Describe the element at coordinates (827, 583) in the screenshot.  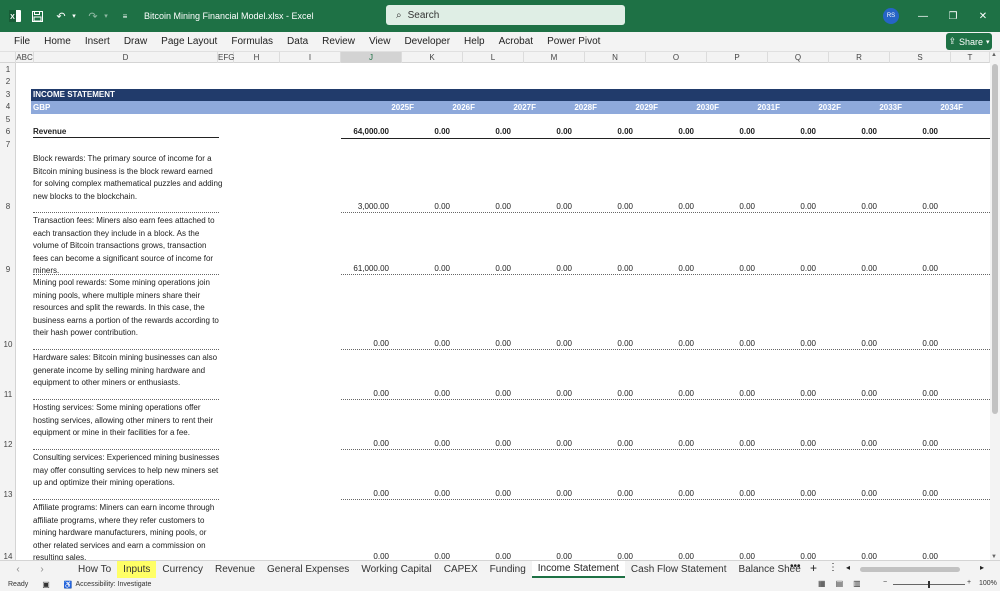
I see `normal-view-icon: ▦` at that location.